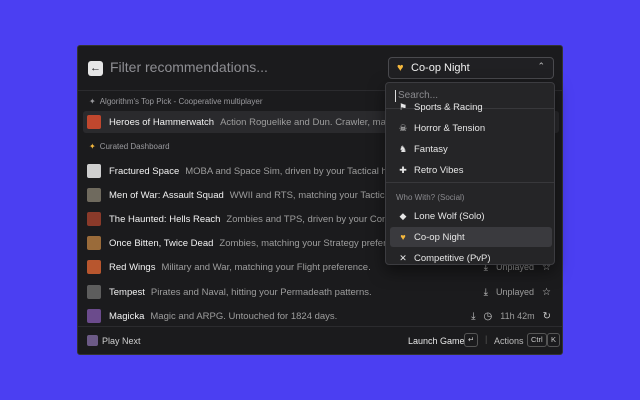 This screenshot has height=400, width=640. What do you see at coordinates (403, 106) in the screenshot?
I see `racing-icon: ⚑` at bounding box center [403, 106].